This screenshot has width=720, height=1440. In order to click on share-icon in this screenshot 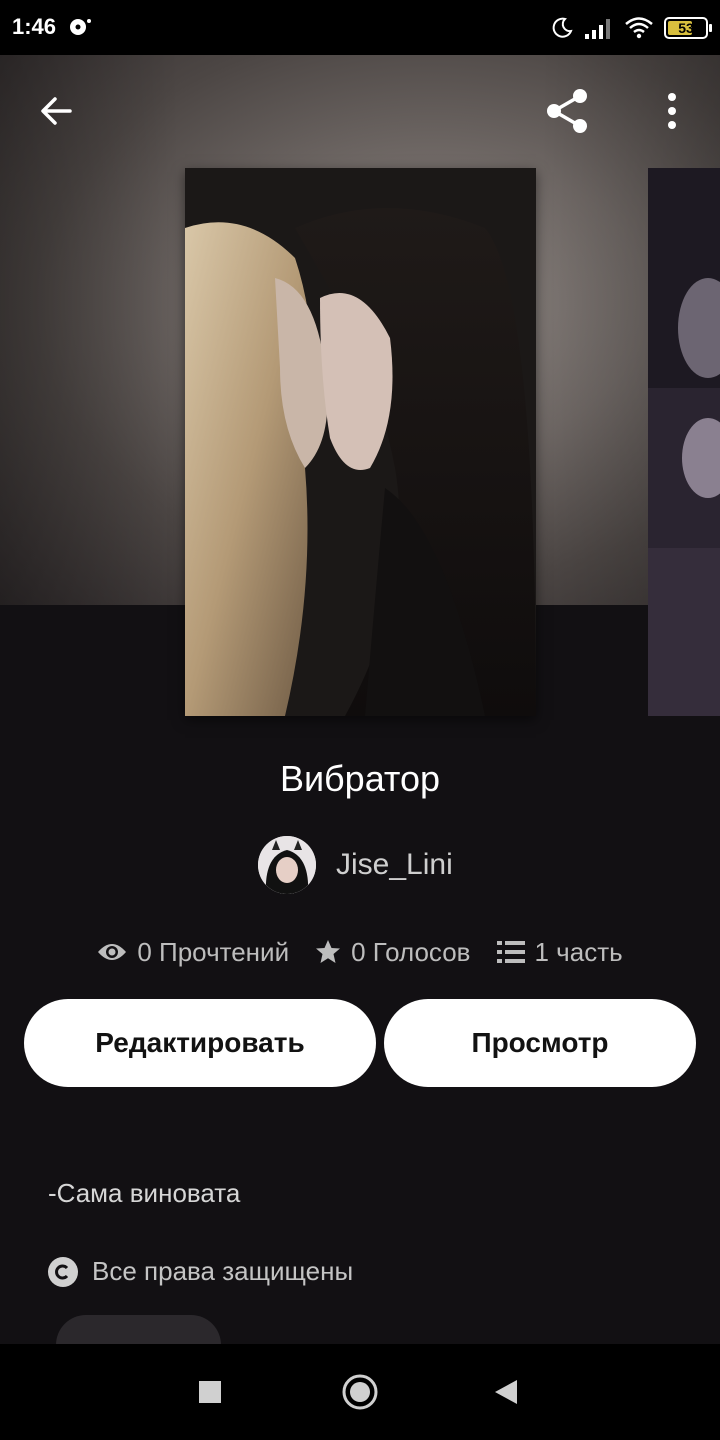, I will do `click(567, 111)`.